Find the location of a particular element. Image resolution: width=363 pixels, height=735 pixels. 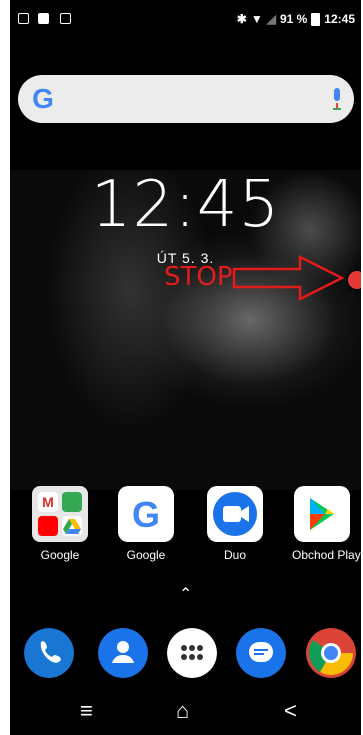

youtube-icon is located at coordinates (48, 526).